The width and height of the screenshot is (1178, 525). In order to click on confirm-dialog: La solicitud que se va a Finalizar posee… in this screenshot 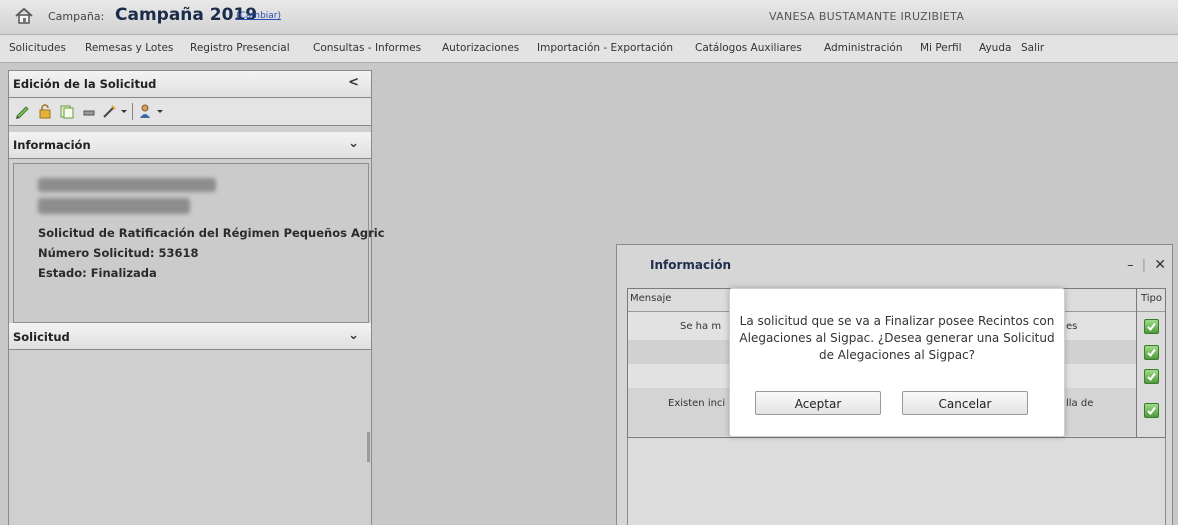, I will do `click(897, 362)`.